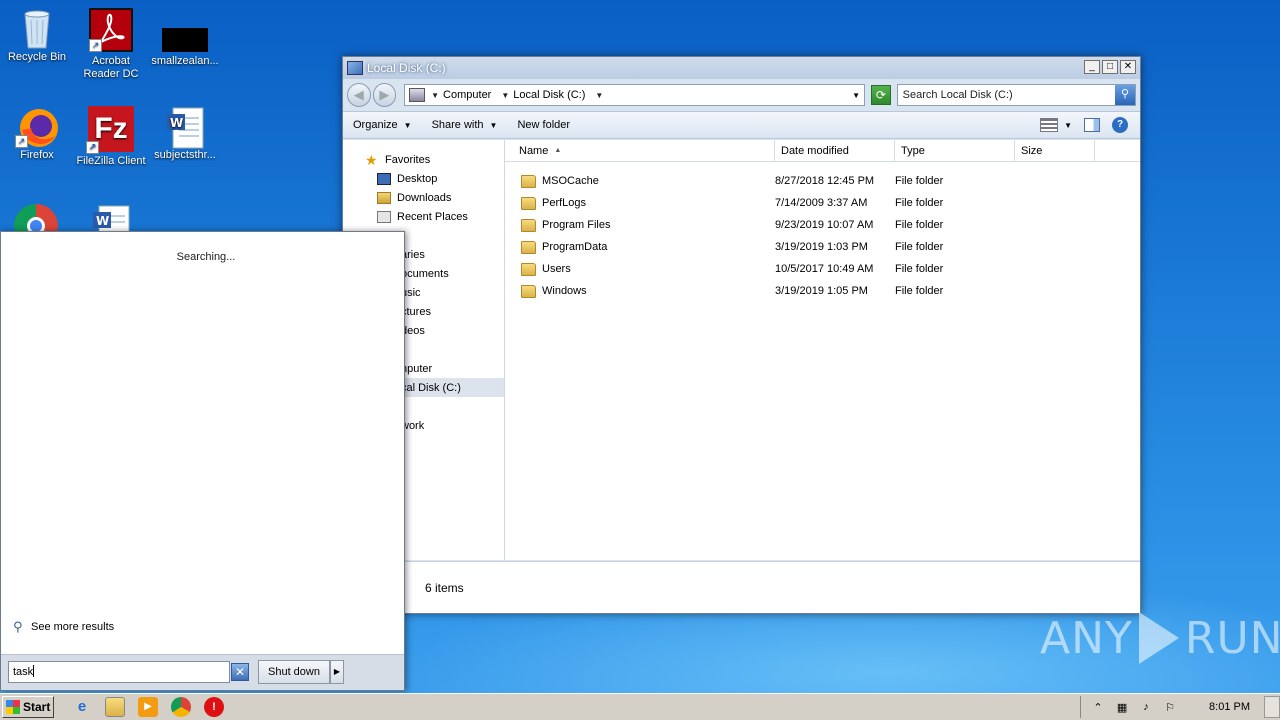 The height and width of the screenshot is (720, 1280). What do you see at coordinates (1049, 125) in the screenshot?
I see `change-view-icon` at bounding box center [1049, 125].